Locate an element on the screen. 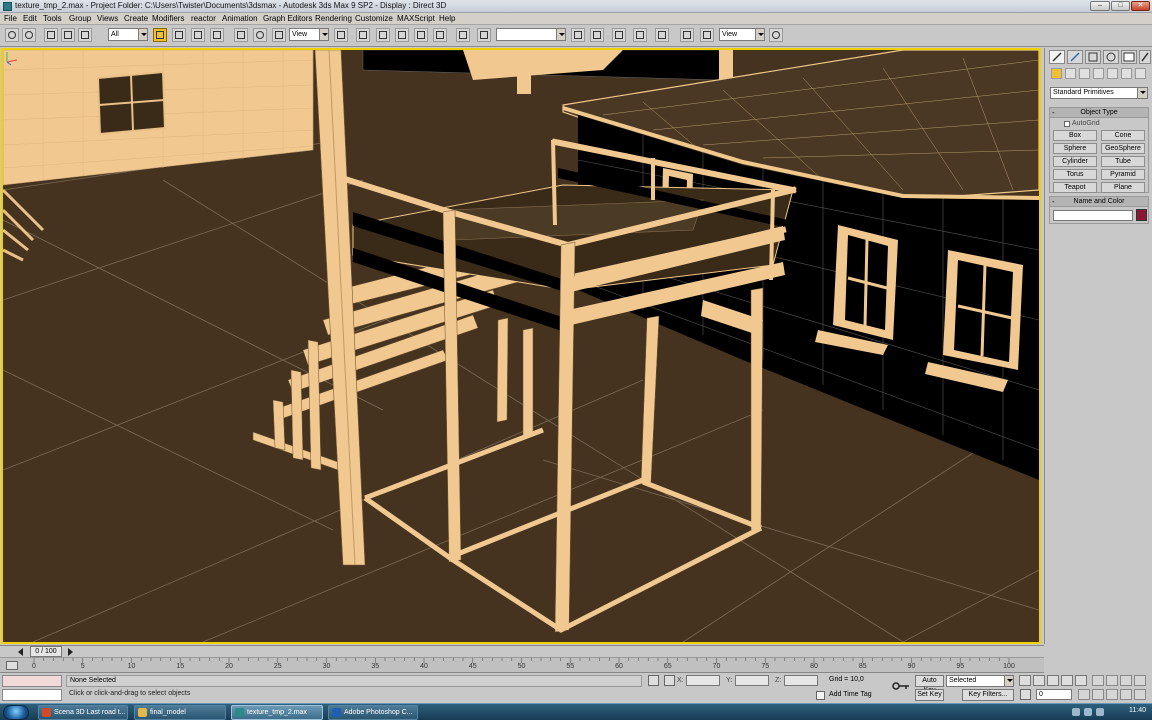  3dsmax-app-icon is located at coordinates (7, 6).